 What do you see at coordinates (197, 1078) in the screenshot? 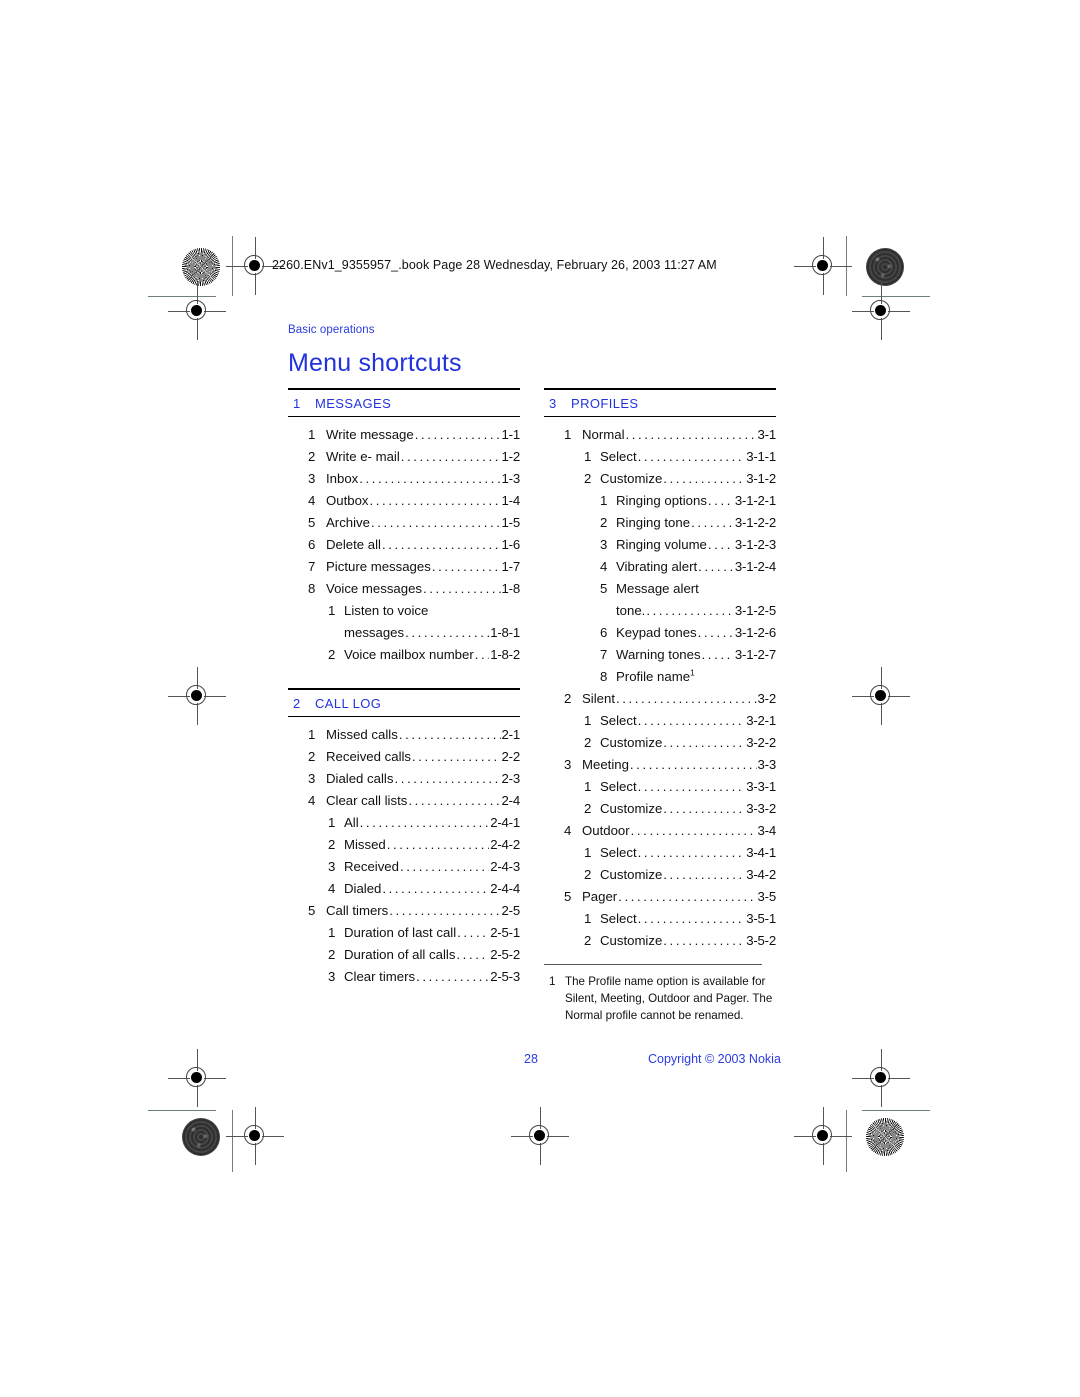
I see `registration-mark-lower-left` at bounding box center [197, 1078].